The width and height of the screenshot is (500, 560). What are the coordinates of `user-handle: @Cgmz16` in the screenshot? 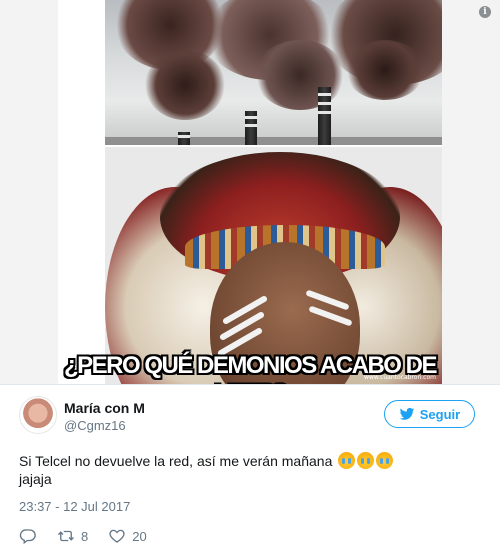 It's located at (95, 425).